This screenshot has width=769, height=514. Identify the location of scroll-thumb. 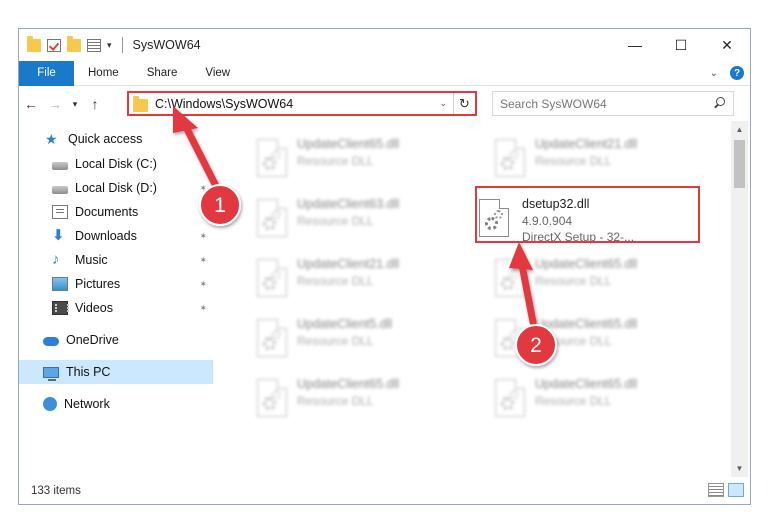
(739, 164).